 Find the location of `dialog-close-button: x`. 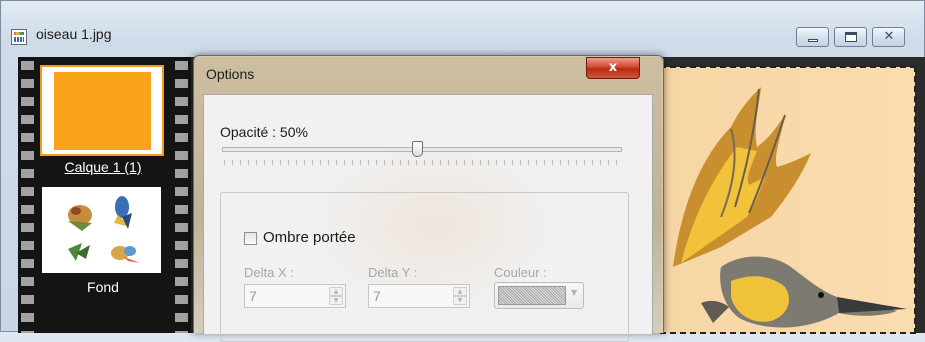

dialog-close-button: x is located at coordinates (613, 68).